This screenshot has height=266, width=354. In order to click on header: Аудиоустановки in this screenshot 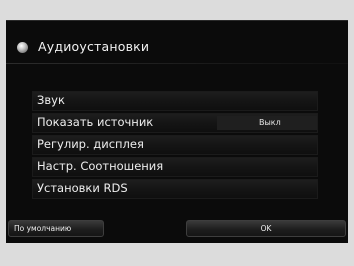, I will do `click(177, 48)`.